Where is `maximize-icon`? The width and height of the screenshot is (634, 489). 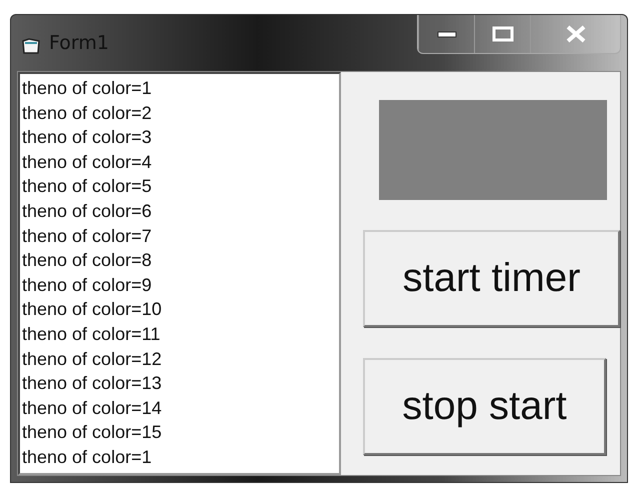 maximize-icon is located at coordinates (503, 34).